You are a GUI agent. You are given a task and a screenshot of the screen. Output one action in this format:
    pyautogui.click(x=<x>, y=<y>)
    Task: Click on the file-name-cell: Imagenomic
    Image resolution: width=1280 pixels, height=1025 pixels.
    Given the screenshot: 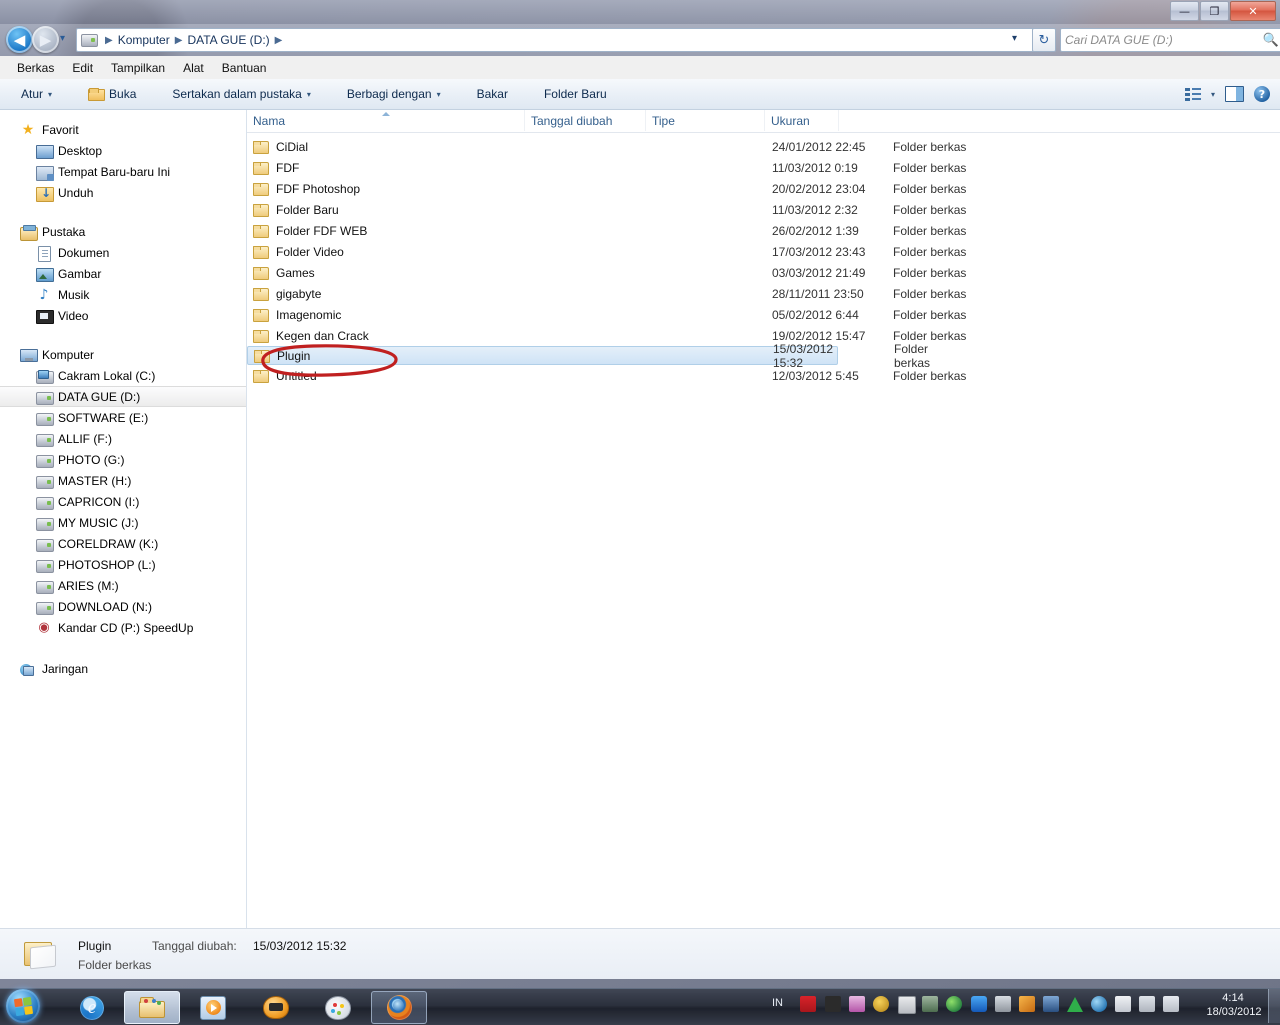 What is the action you would take?
    pyautogui.click(x=297, y=315)
    